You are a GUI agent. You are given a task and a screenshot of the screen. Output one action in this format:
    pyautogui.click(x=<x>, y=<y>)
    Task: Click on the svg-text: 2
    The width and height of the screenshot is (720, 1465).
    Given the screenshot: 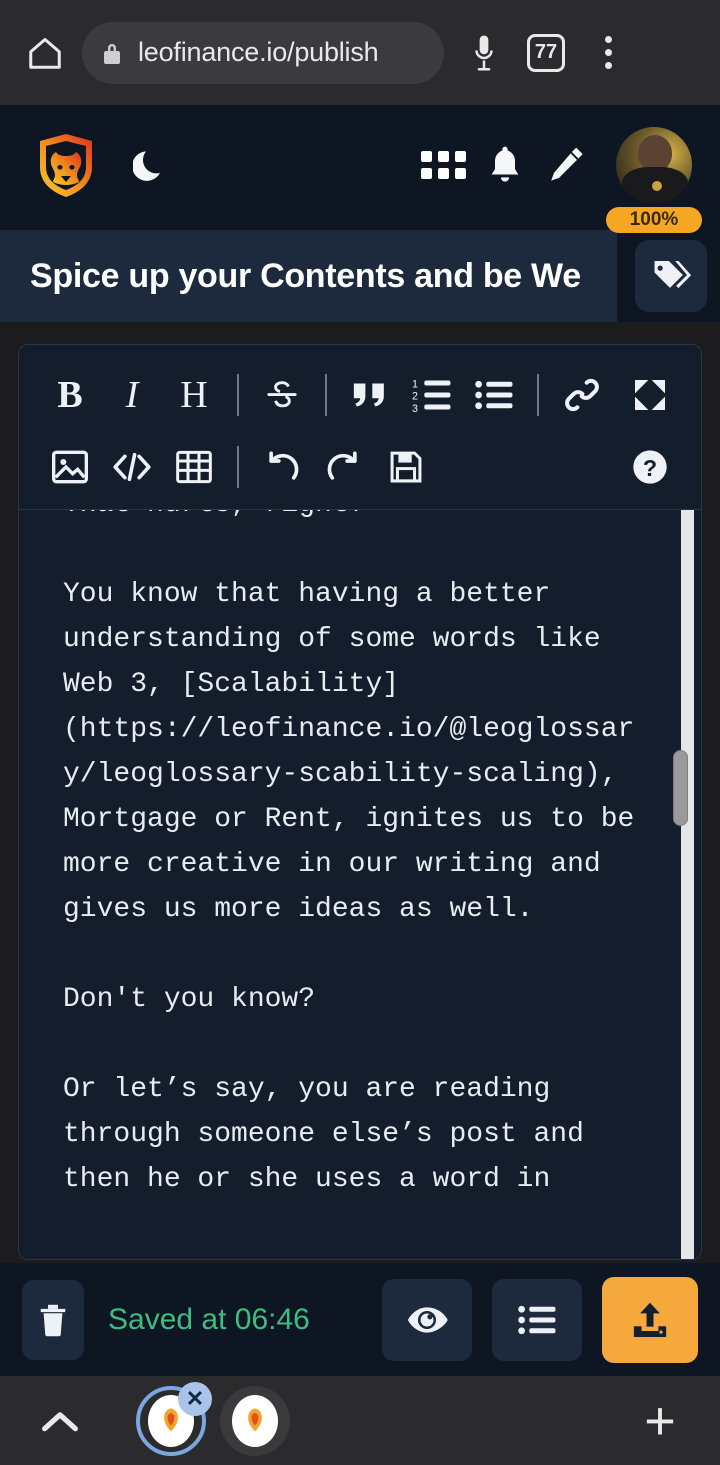 What is the action you would take?
    pyautogui.click(x=415, y=397)
    